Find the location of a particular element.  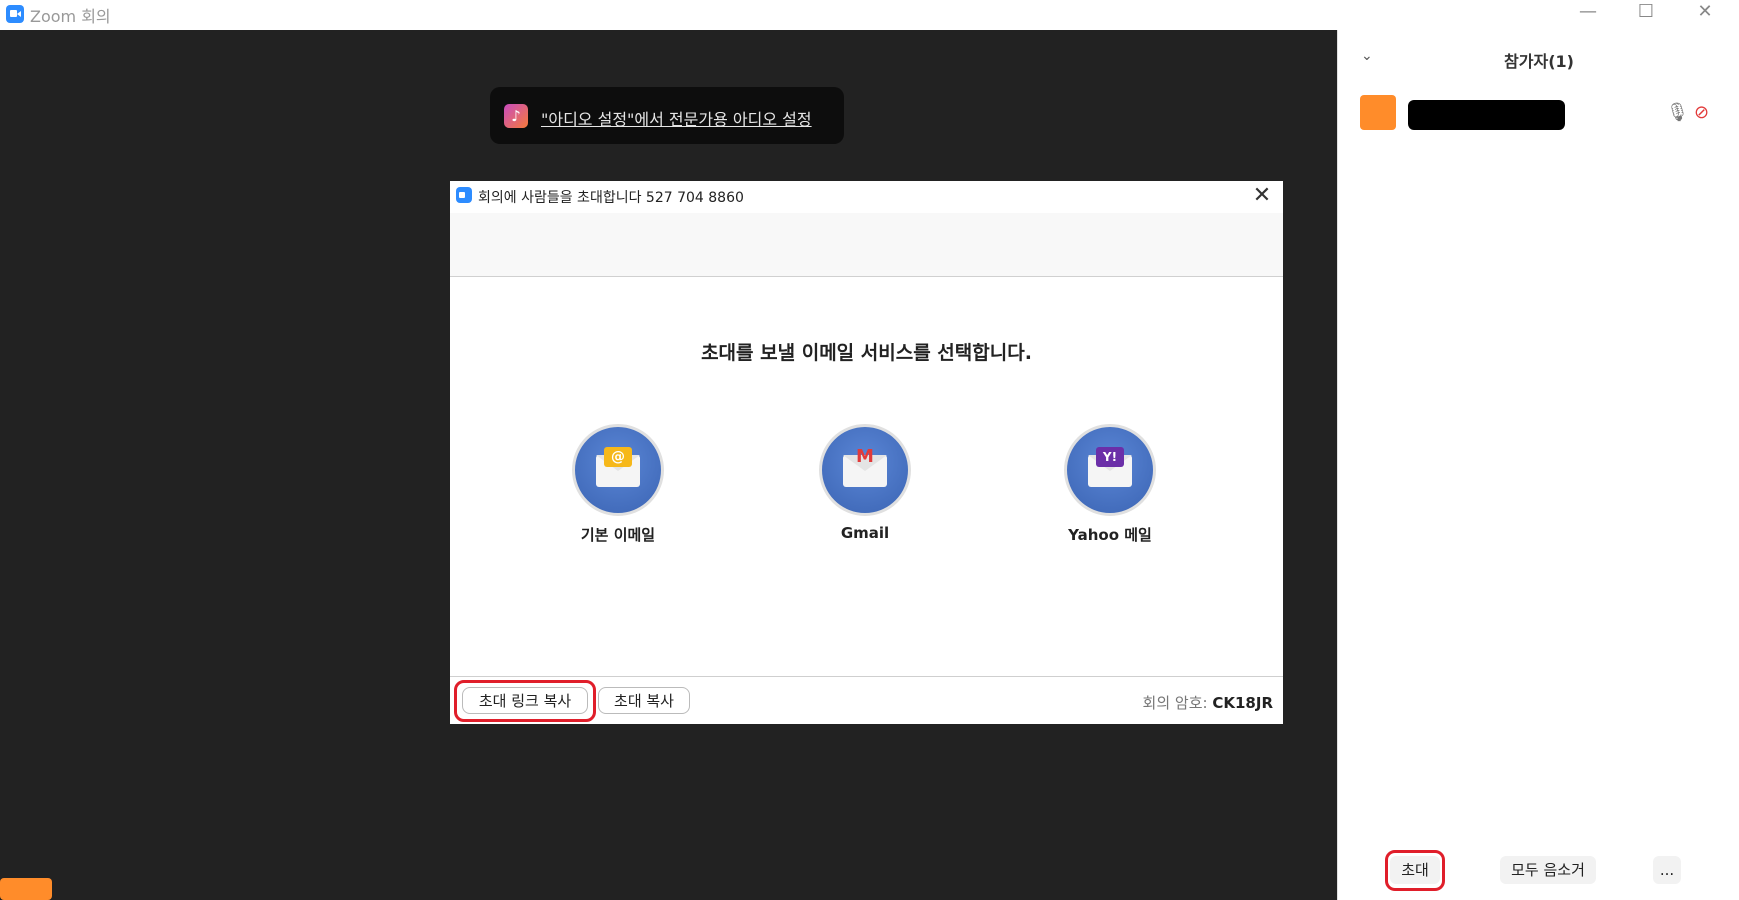

copy-invite-button: 초대 복사 is located at coordinates (644, 700).